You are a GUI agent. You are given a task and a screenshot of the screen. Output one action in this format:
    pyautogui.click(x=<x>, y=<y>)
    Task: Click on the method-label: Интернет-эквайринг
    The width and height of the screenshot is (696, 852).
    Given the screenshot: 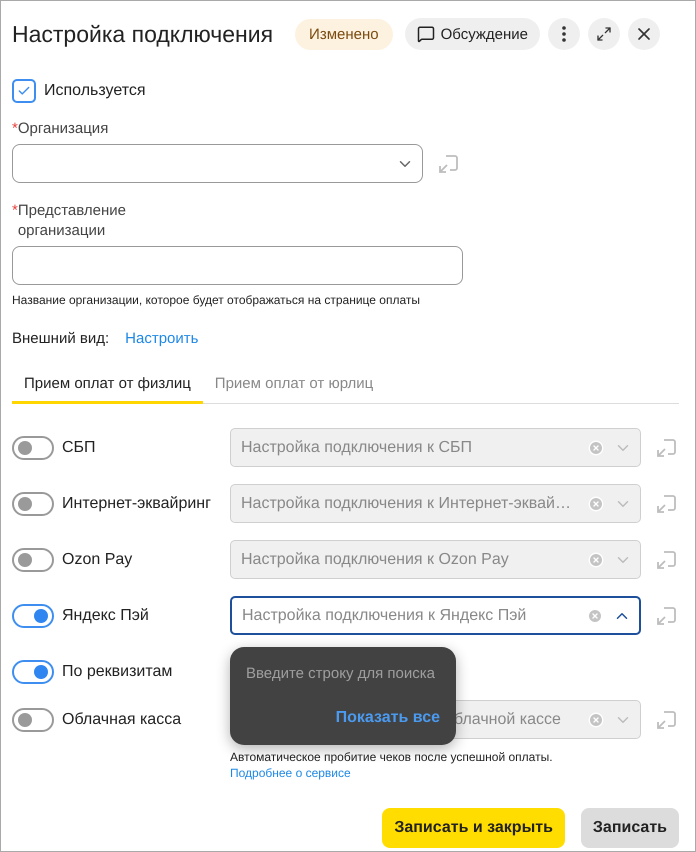 What is the action you would take?
    pyautogui.click(x=136, y=503)
    